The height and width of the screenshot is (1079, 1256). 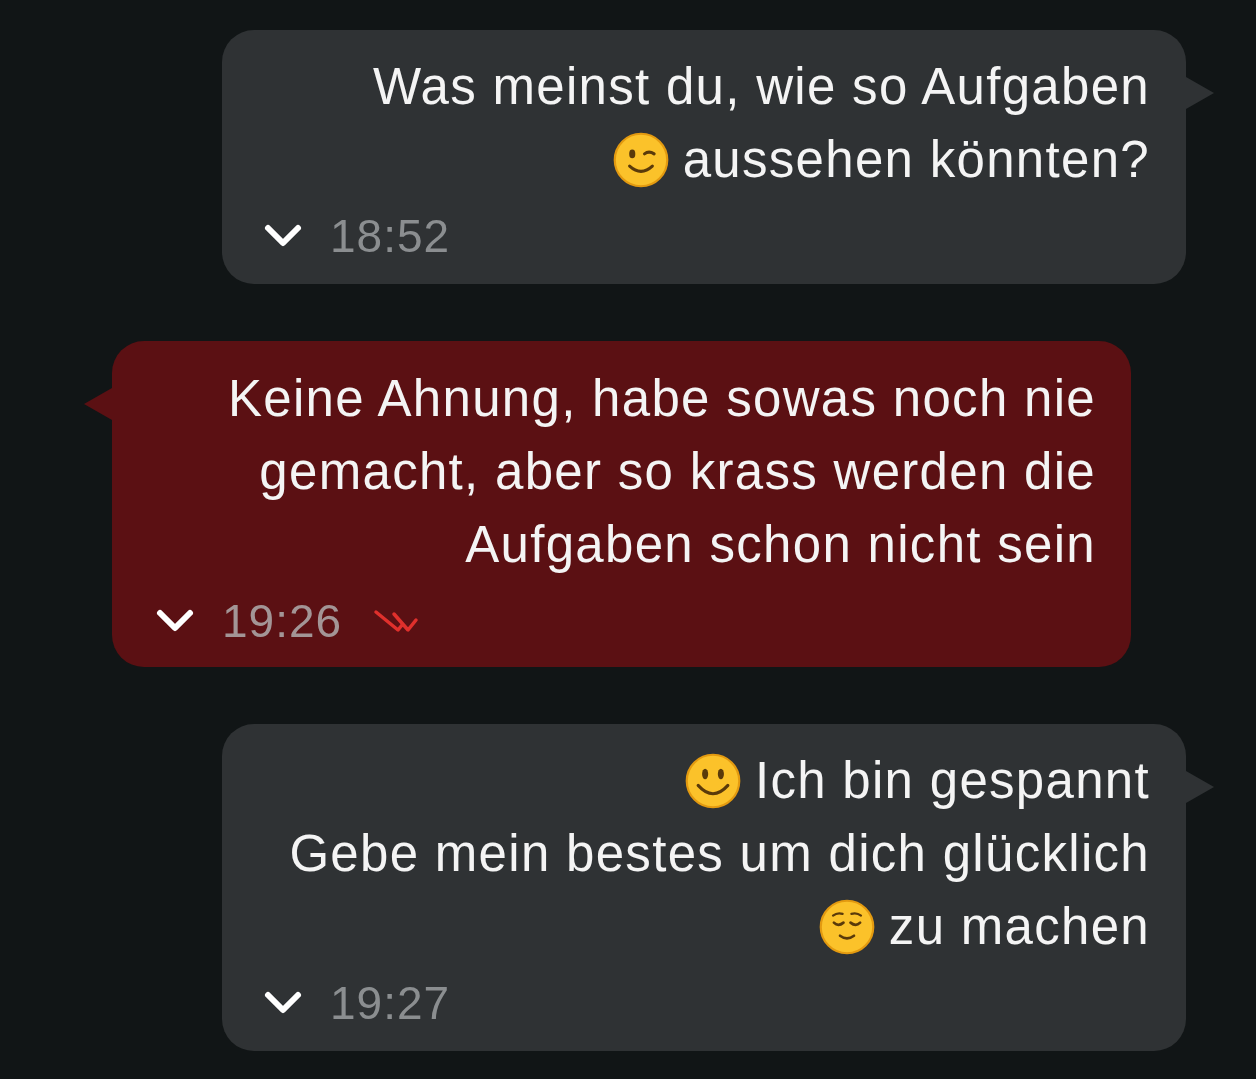 I want to click on message-text: Gebe mein bestes um dich glücklich, so click(x=719, y=854).